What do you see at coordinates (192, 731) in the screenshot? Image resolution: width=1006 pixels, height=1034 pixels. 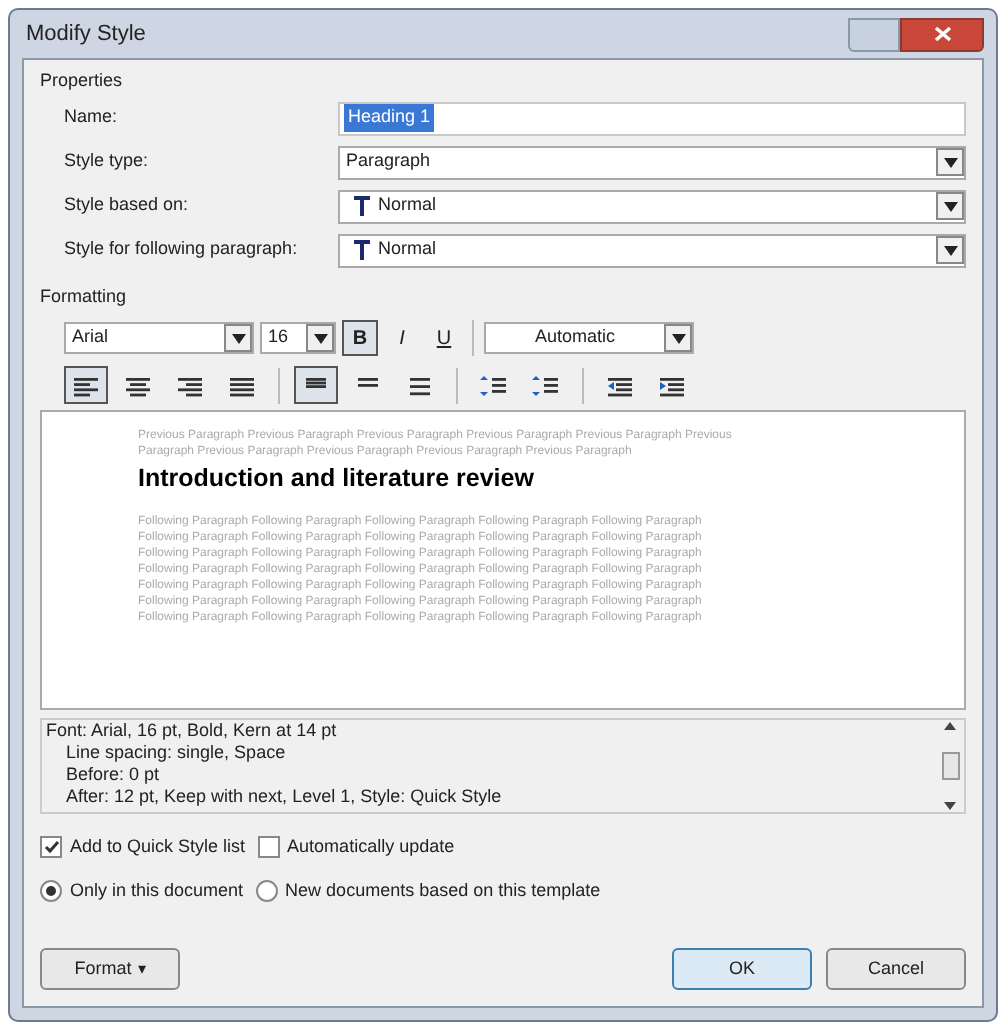 I see `description-line: Font: Arial, 16 pt, Bold, Kern at 14 pt` at bounding box center [192, 731].